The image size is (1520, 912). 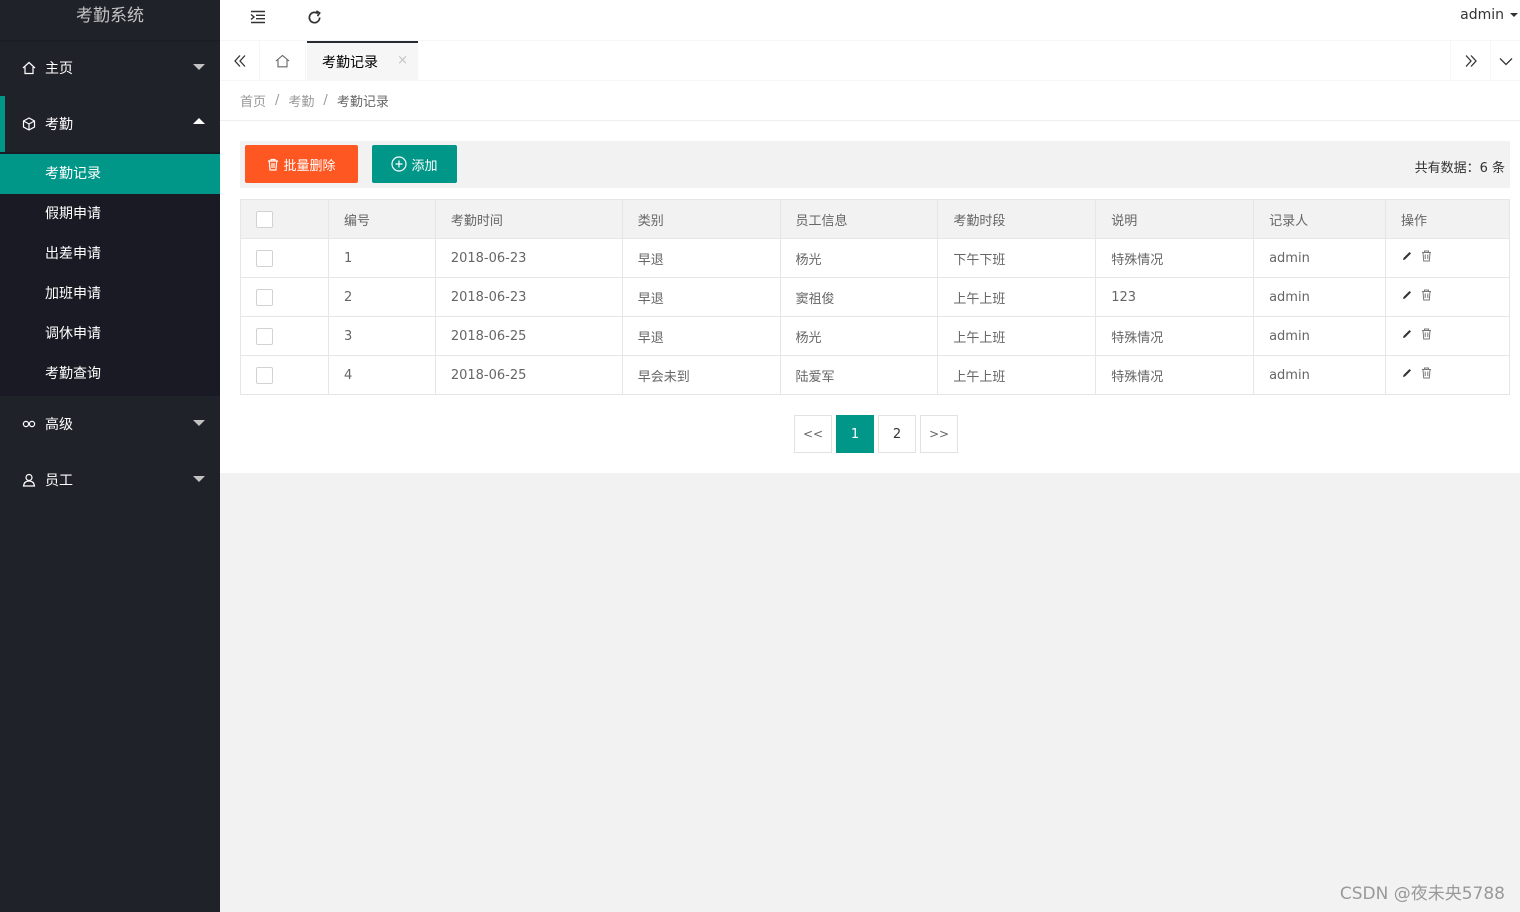 What do you see at coordinates (1175, 219) in the screenshot?
I see `column-header: 说明` at bounding box center [1175, 219].